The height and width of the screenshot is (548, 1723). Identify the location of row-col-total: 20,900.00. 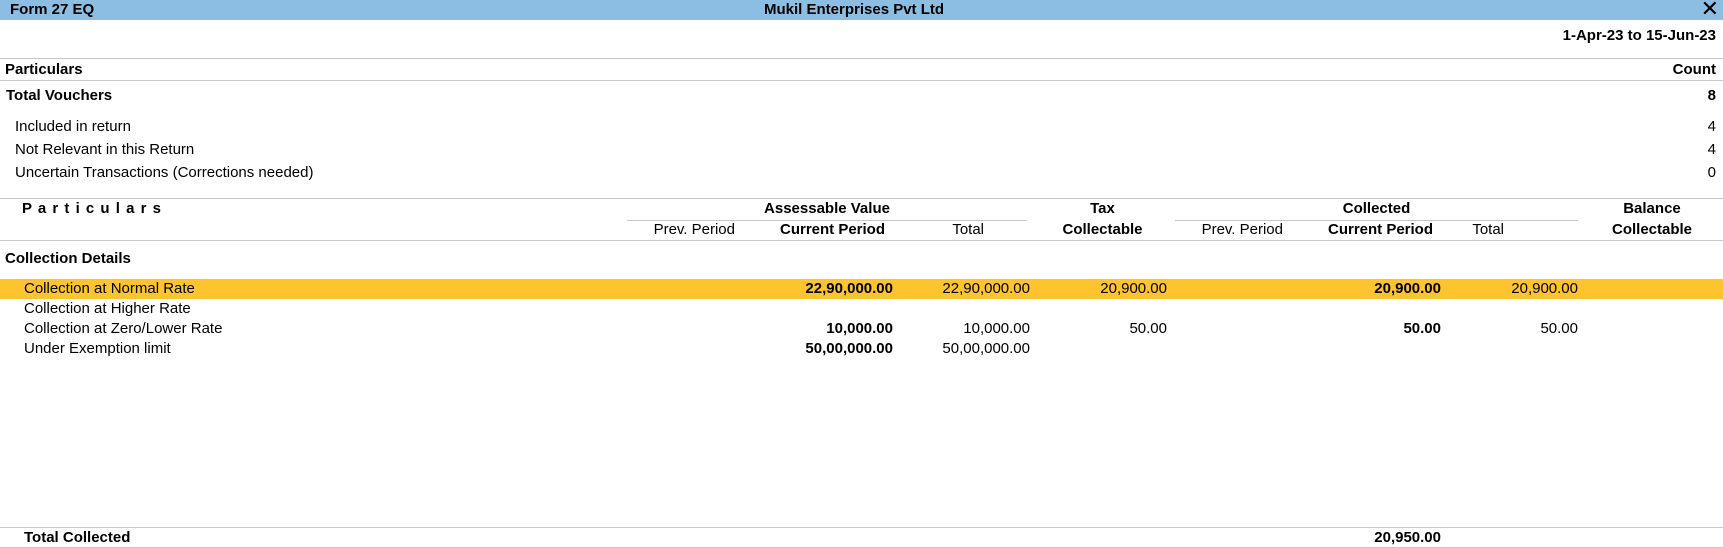
(1544, 288).